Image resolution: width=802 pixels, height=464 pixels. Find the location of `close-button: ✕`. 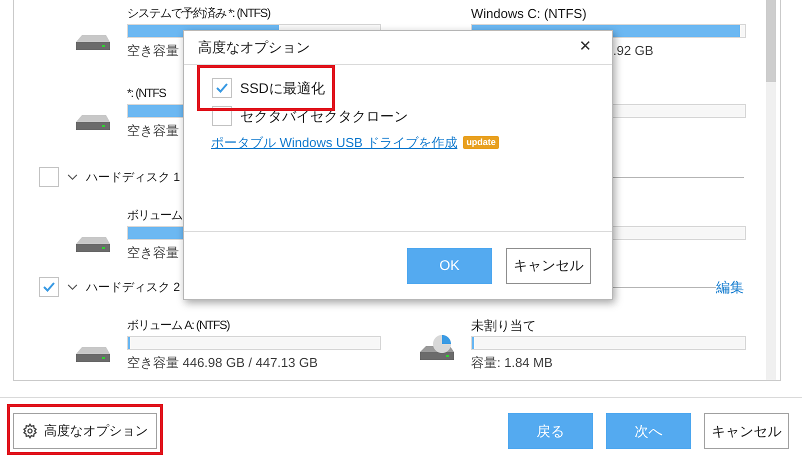

close-button: ✕ is located at coordinates (585, 47).